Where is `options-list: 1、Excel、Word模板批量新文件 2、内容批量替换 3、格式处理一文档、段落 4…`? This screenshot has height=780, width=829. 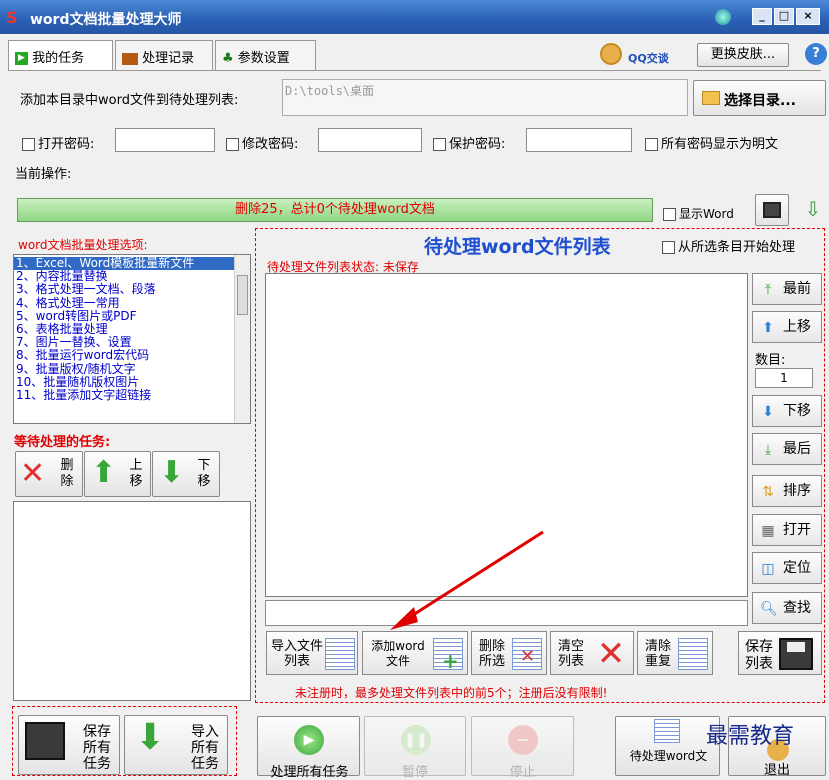 options-list: 1、Excel、Word模板批量新文件 2、内容批量替换 3、格式处理一文档、段落 4… is located at coordinates (132, 339).